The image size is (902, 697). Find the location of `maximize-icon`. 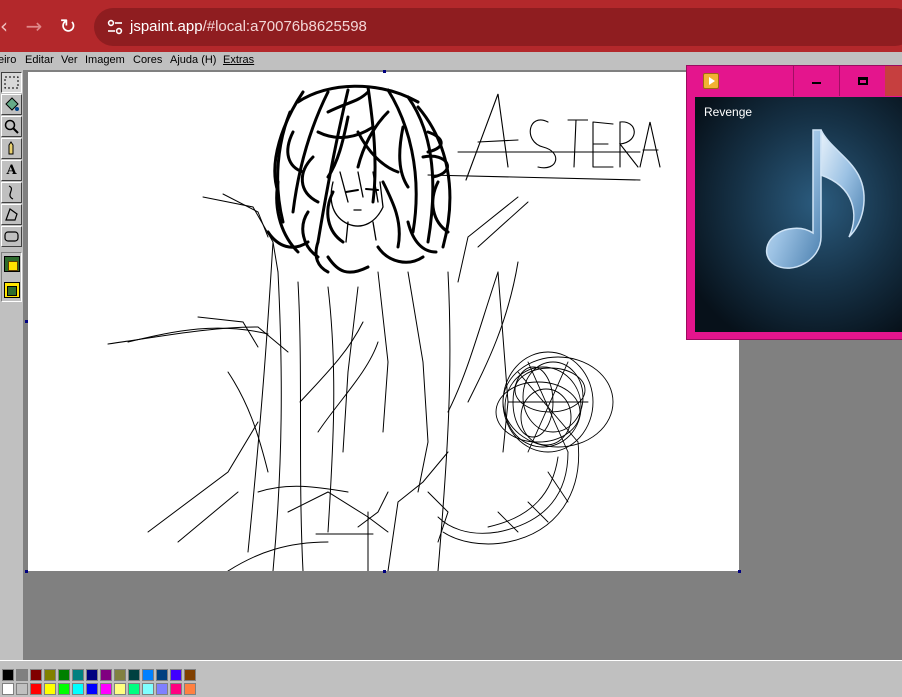

maximize-icon is located at coordinates (862, 81).